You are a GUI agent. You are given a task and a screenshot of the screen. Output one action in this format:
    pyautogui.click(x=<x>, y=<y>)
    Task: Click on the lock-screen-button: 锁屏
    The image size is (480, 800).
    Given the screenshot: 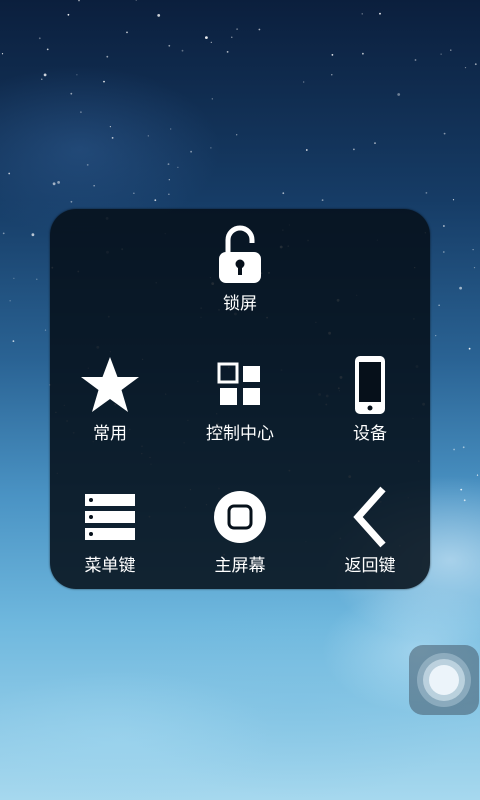 What is the action you would take?
    pyautogui.click(x=240, y=269)
    